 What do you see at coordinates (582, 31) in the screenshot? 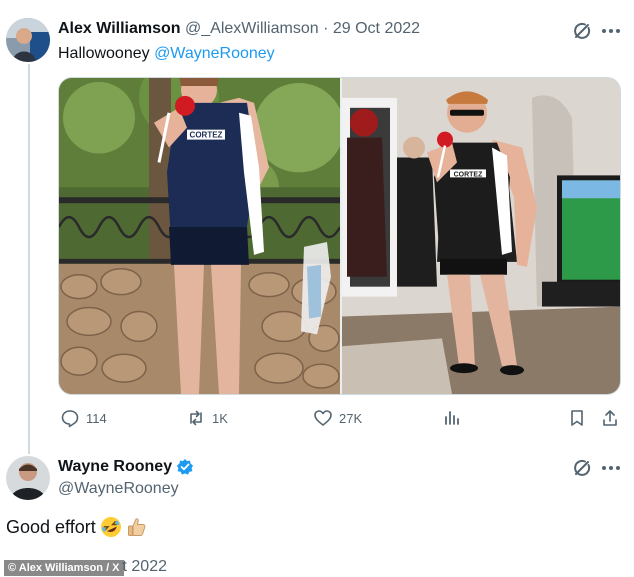
I see `grok-icon` at bounding box center [582, 31].